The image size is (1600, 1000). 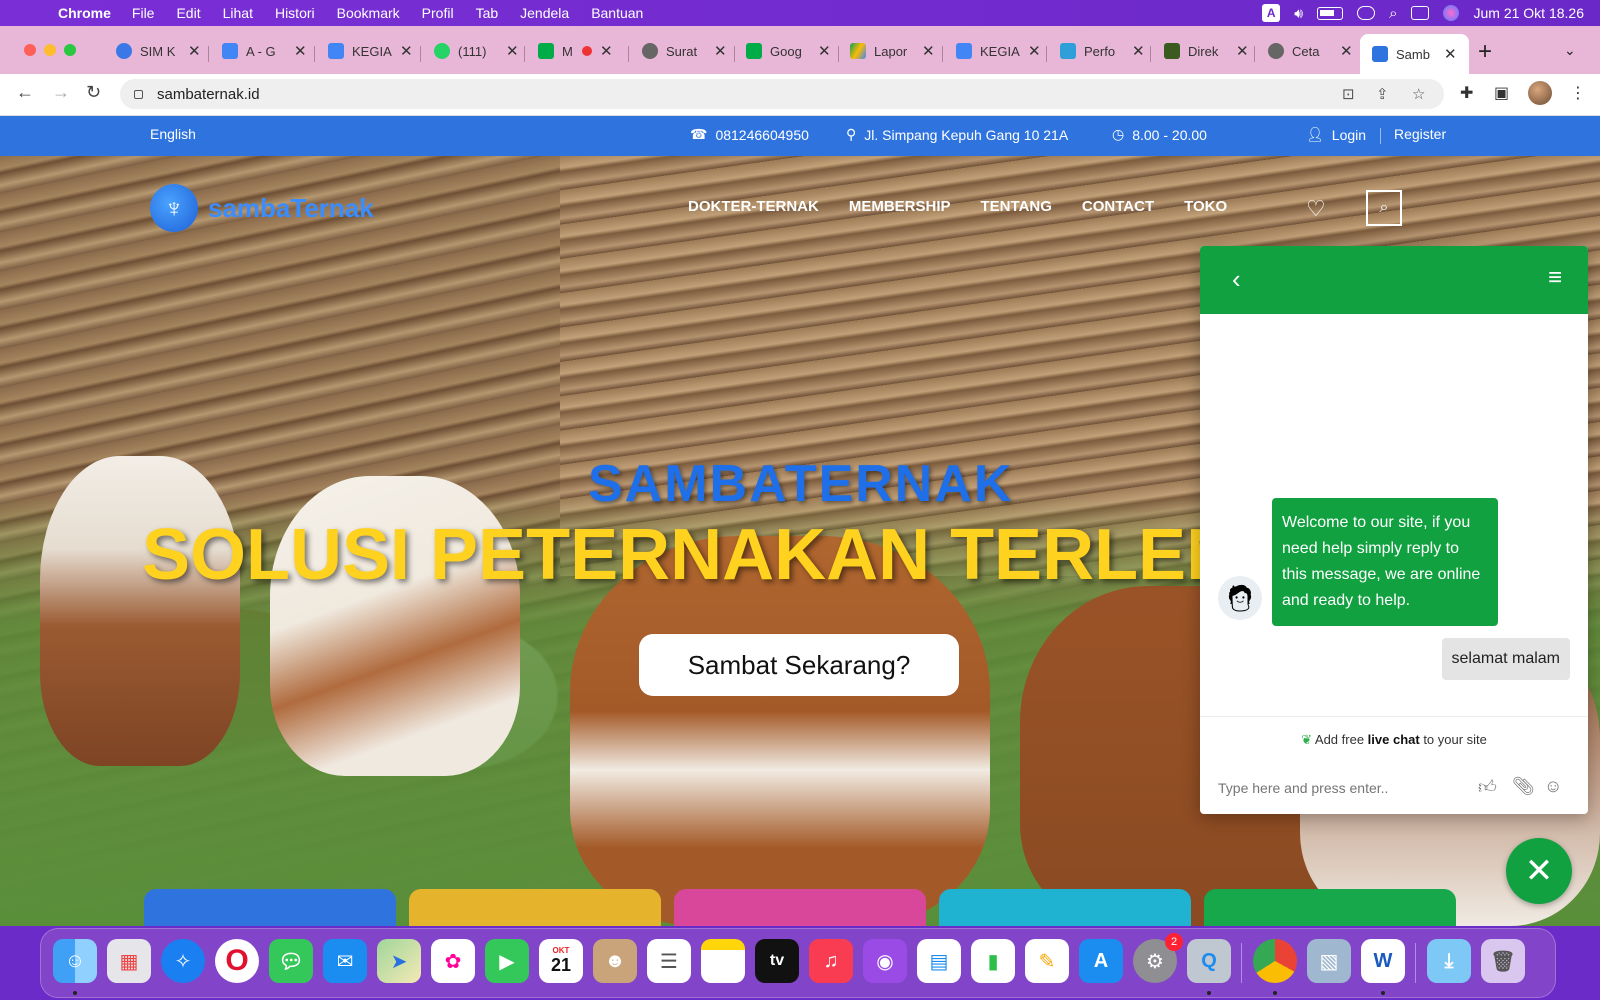 What do you see at coordinates (138, 94) in the screenshot?
I see `lock-icon` at bounding box center [138, 94].